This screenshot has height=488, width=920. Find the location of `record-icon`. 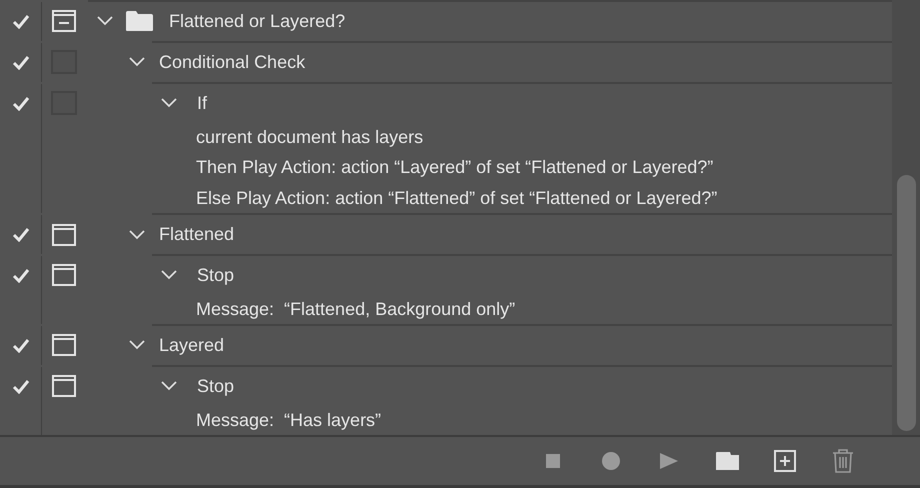

record-icon is located at coordinates (611, 461).